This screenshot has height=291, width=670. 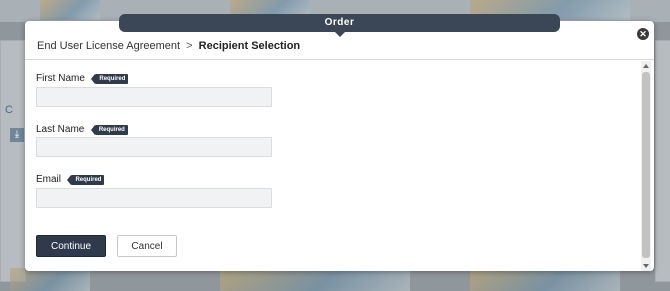 What do you see at coordinates (9, 110) in the screenshot?
I see `background-link: C` at bounding box center [9, 110].